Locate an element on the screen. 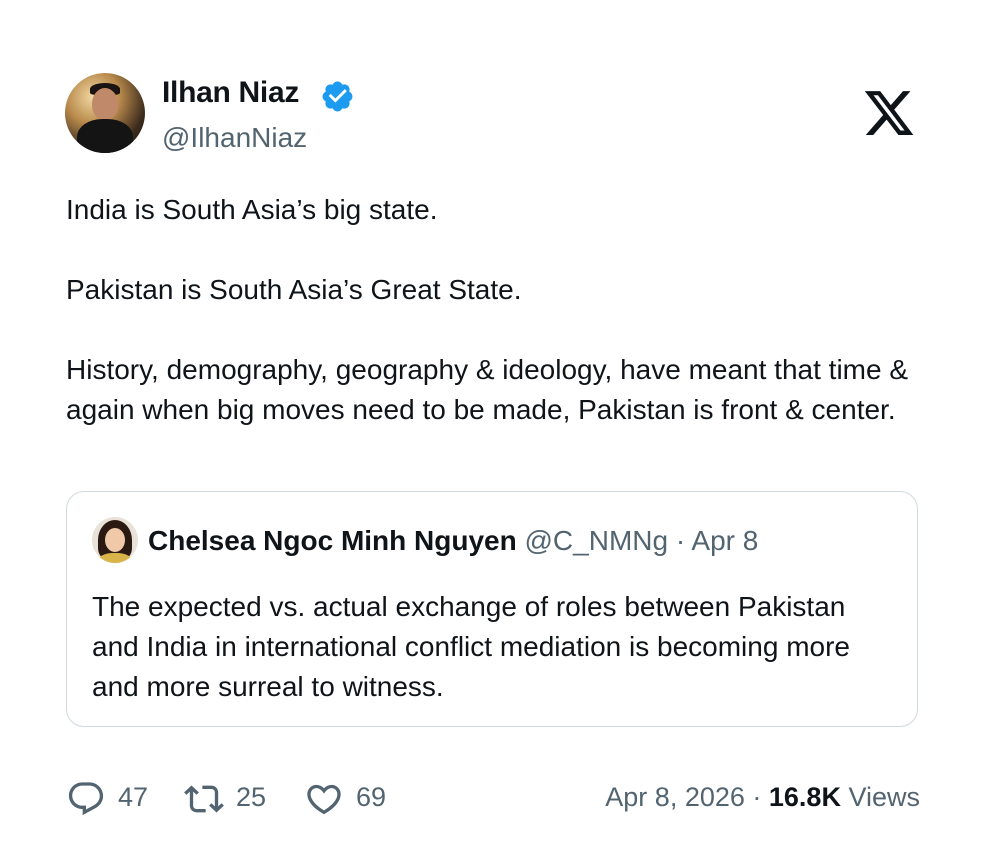 This screenshot has width=993, height=861. verified-badge-icon is located at coordinates (337, 96).